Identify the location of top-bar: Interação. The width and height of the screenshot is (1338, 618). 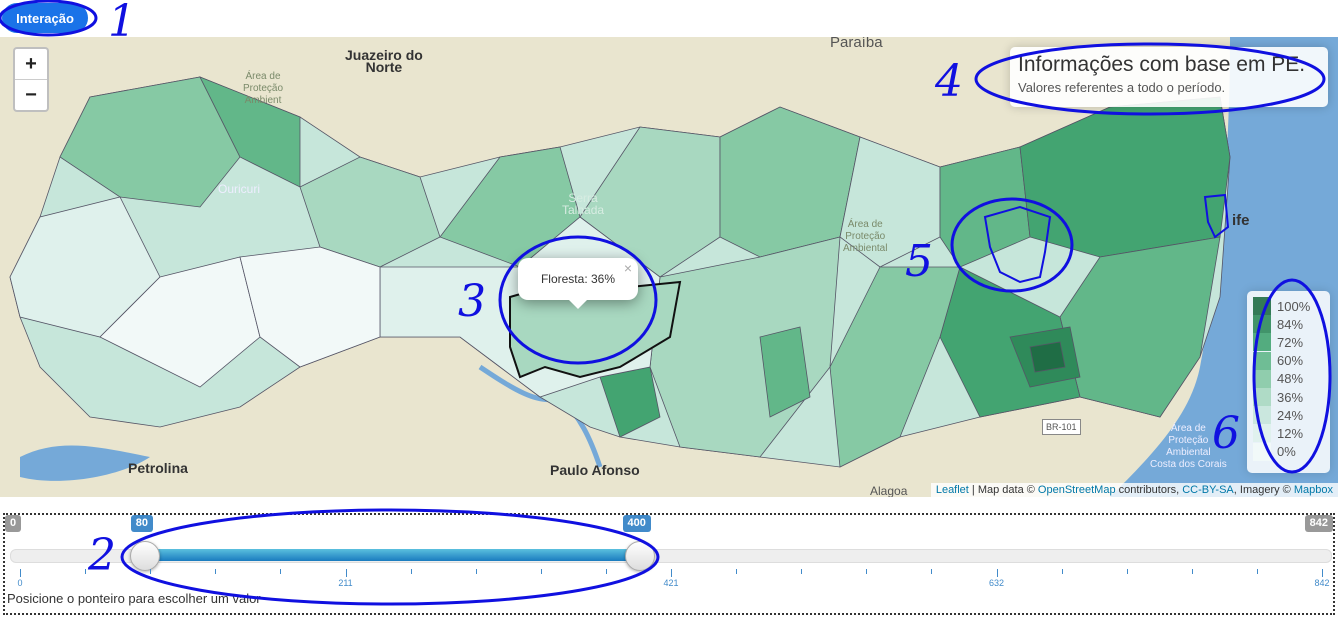
(669, 18).